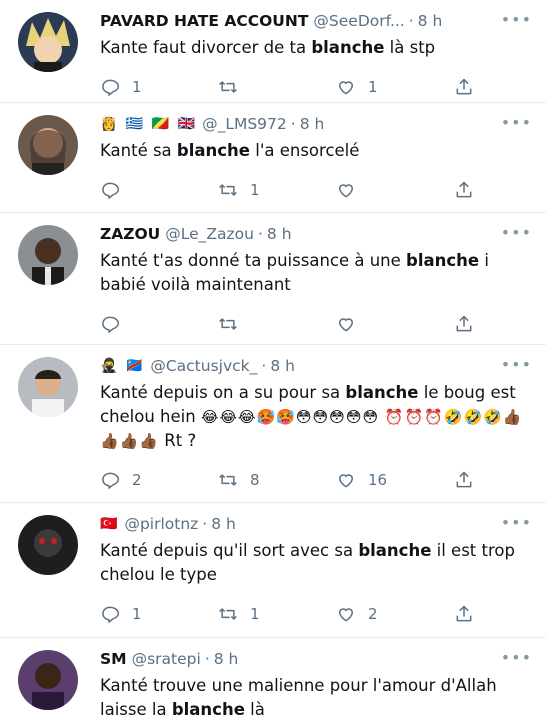 The height and width of the screenshot is (727, 546). I want to click on display-name: SM, so click(113, 659).